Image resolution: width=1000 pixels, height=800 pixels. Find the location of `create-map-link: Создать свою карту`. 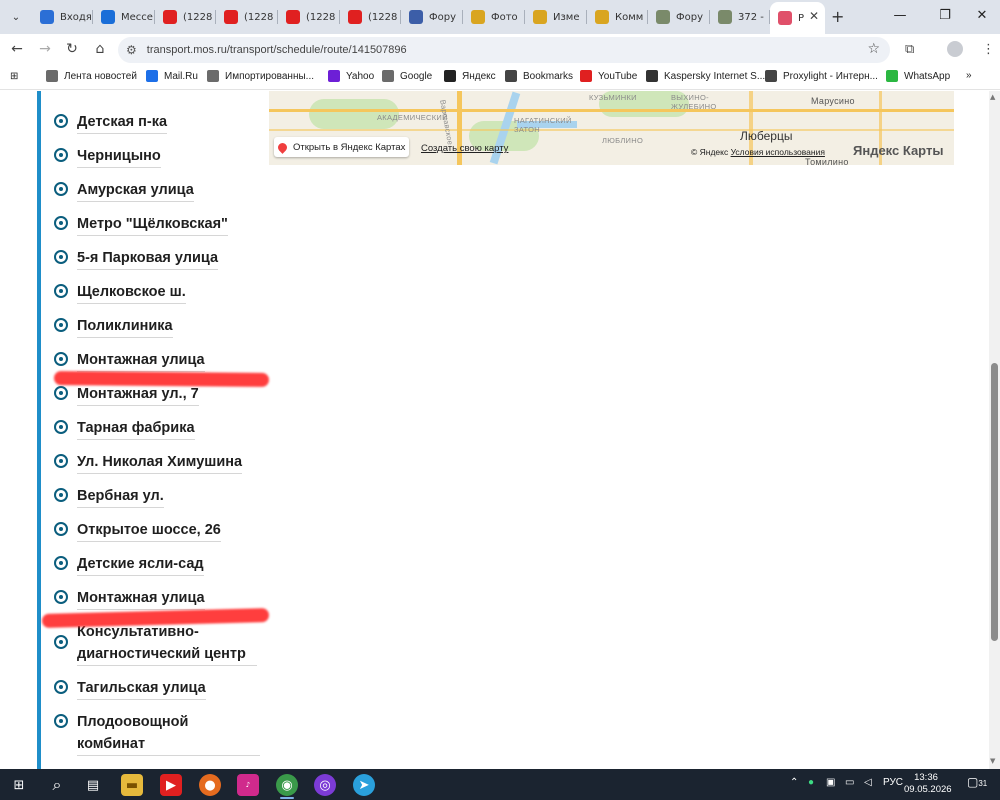

create-map-link: Создать свою карту is located at coordinates (464, 148).